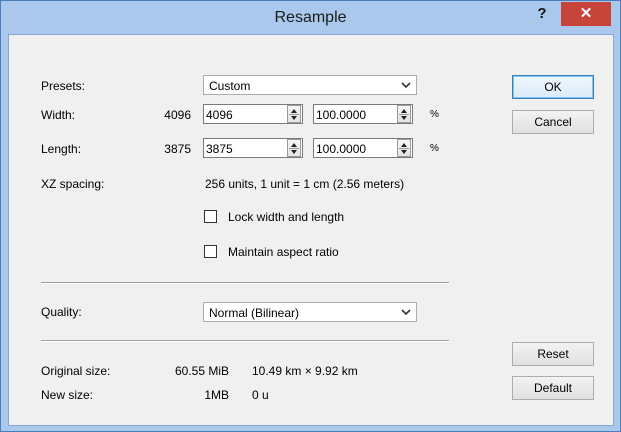 The width and height of the screenshot is (621, 432). Describe the element at coordinates (294, 148) in the screenshot. I see `length-spinner` at that location.